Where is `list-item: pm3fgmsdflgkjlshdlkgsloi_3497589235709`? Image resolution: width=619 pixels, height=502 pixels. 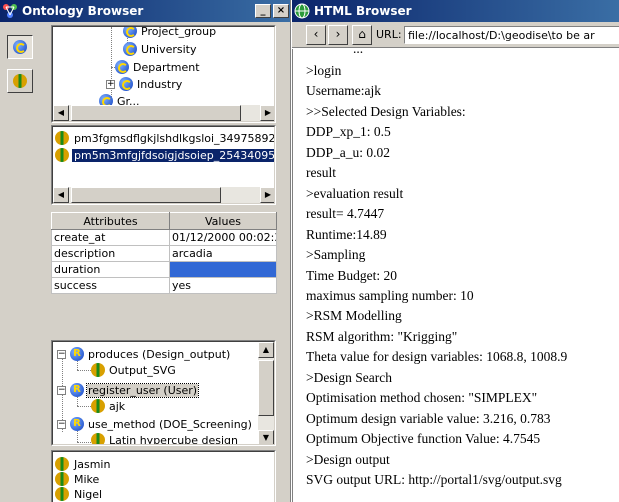
list-item: pm3fgmsdflgkjlshdlkgsloi_3497589235709 is located at coordinates (164, 138).